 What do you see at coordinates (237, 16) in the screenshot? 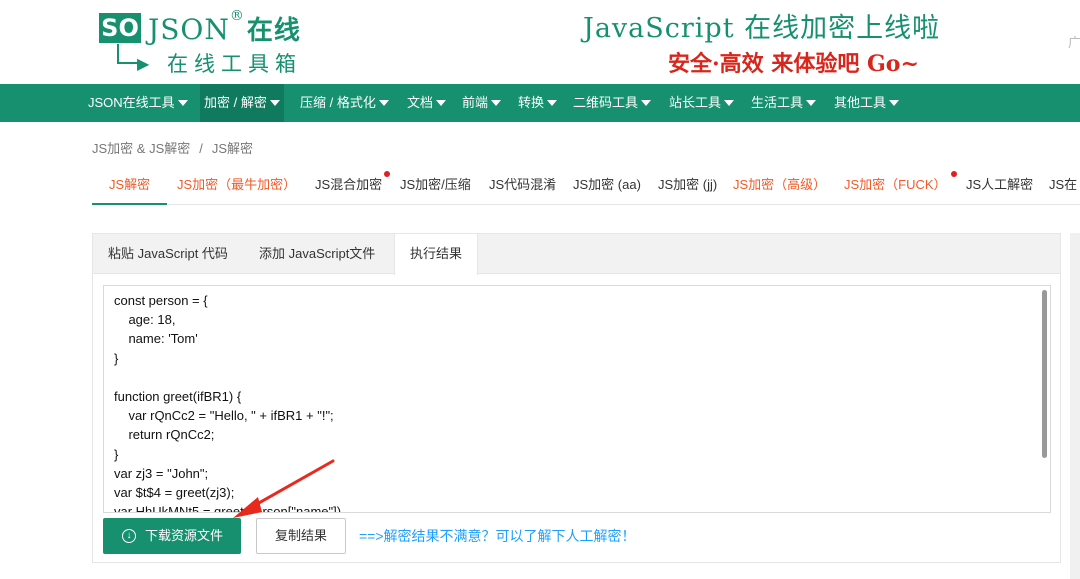
I see `logo-registered-mark: ®` at bounding box center [237, 16].